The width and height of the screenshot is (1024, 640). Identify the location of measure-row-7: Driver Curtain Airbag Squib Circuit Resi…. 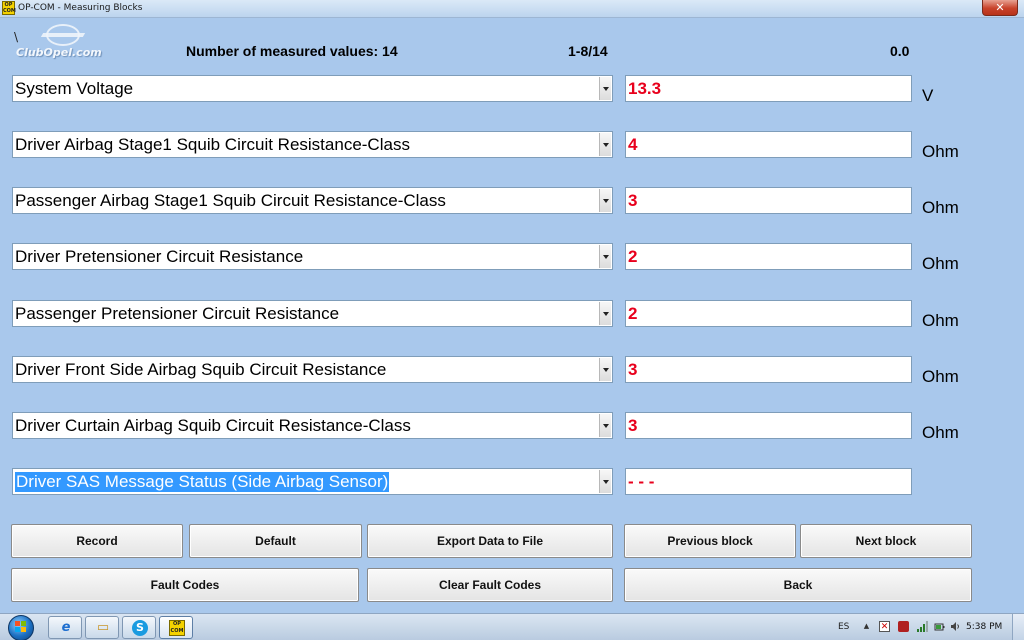
(512, 427).